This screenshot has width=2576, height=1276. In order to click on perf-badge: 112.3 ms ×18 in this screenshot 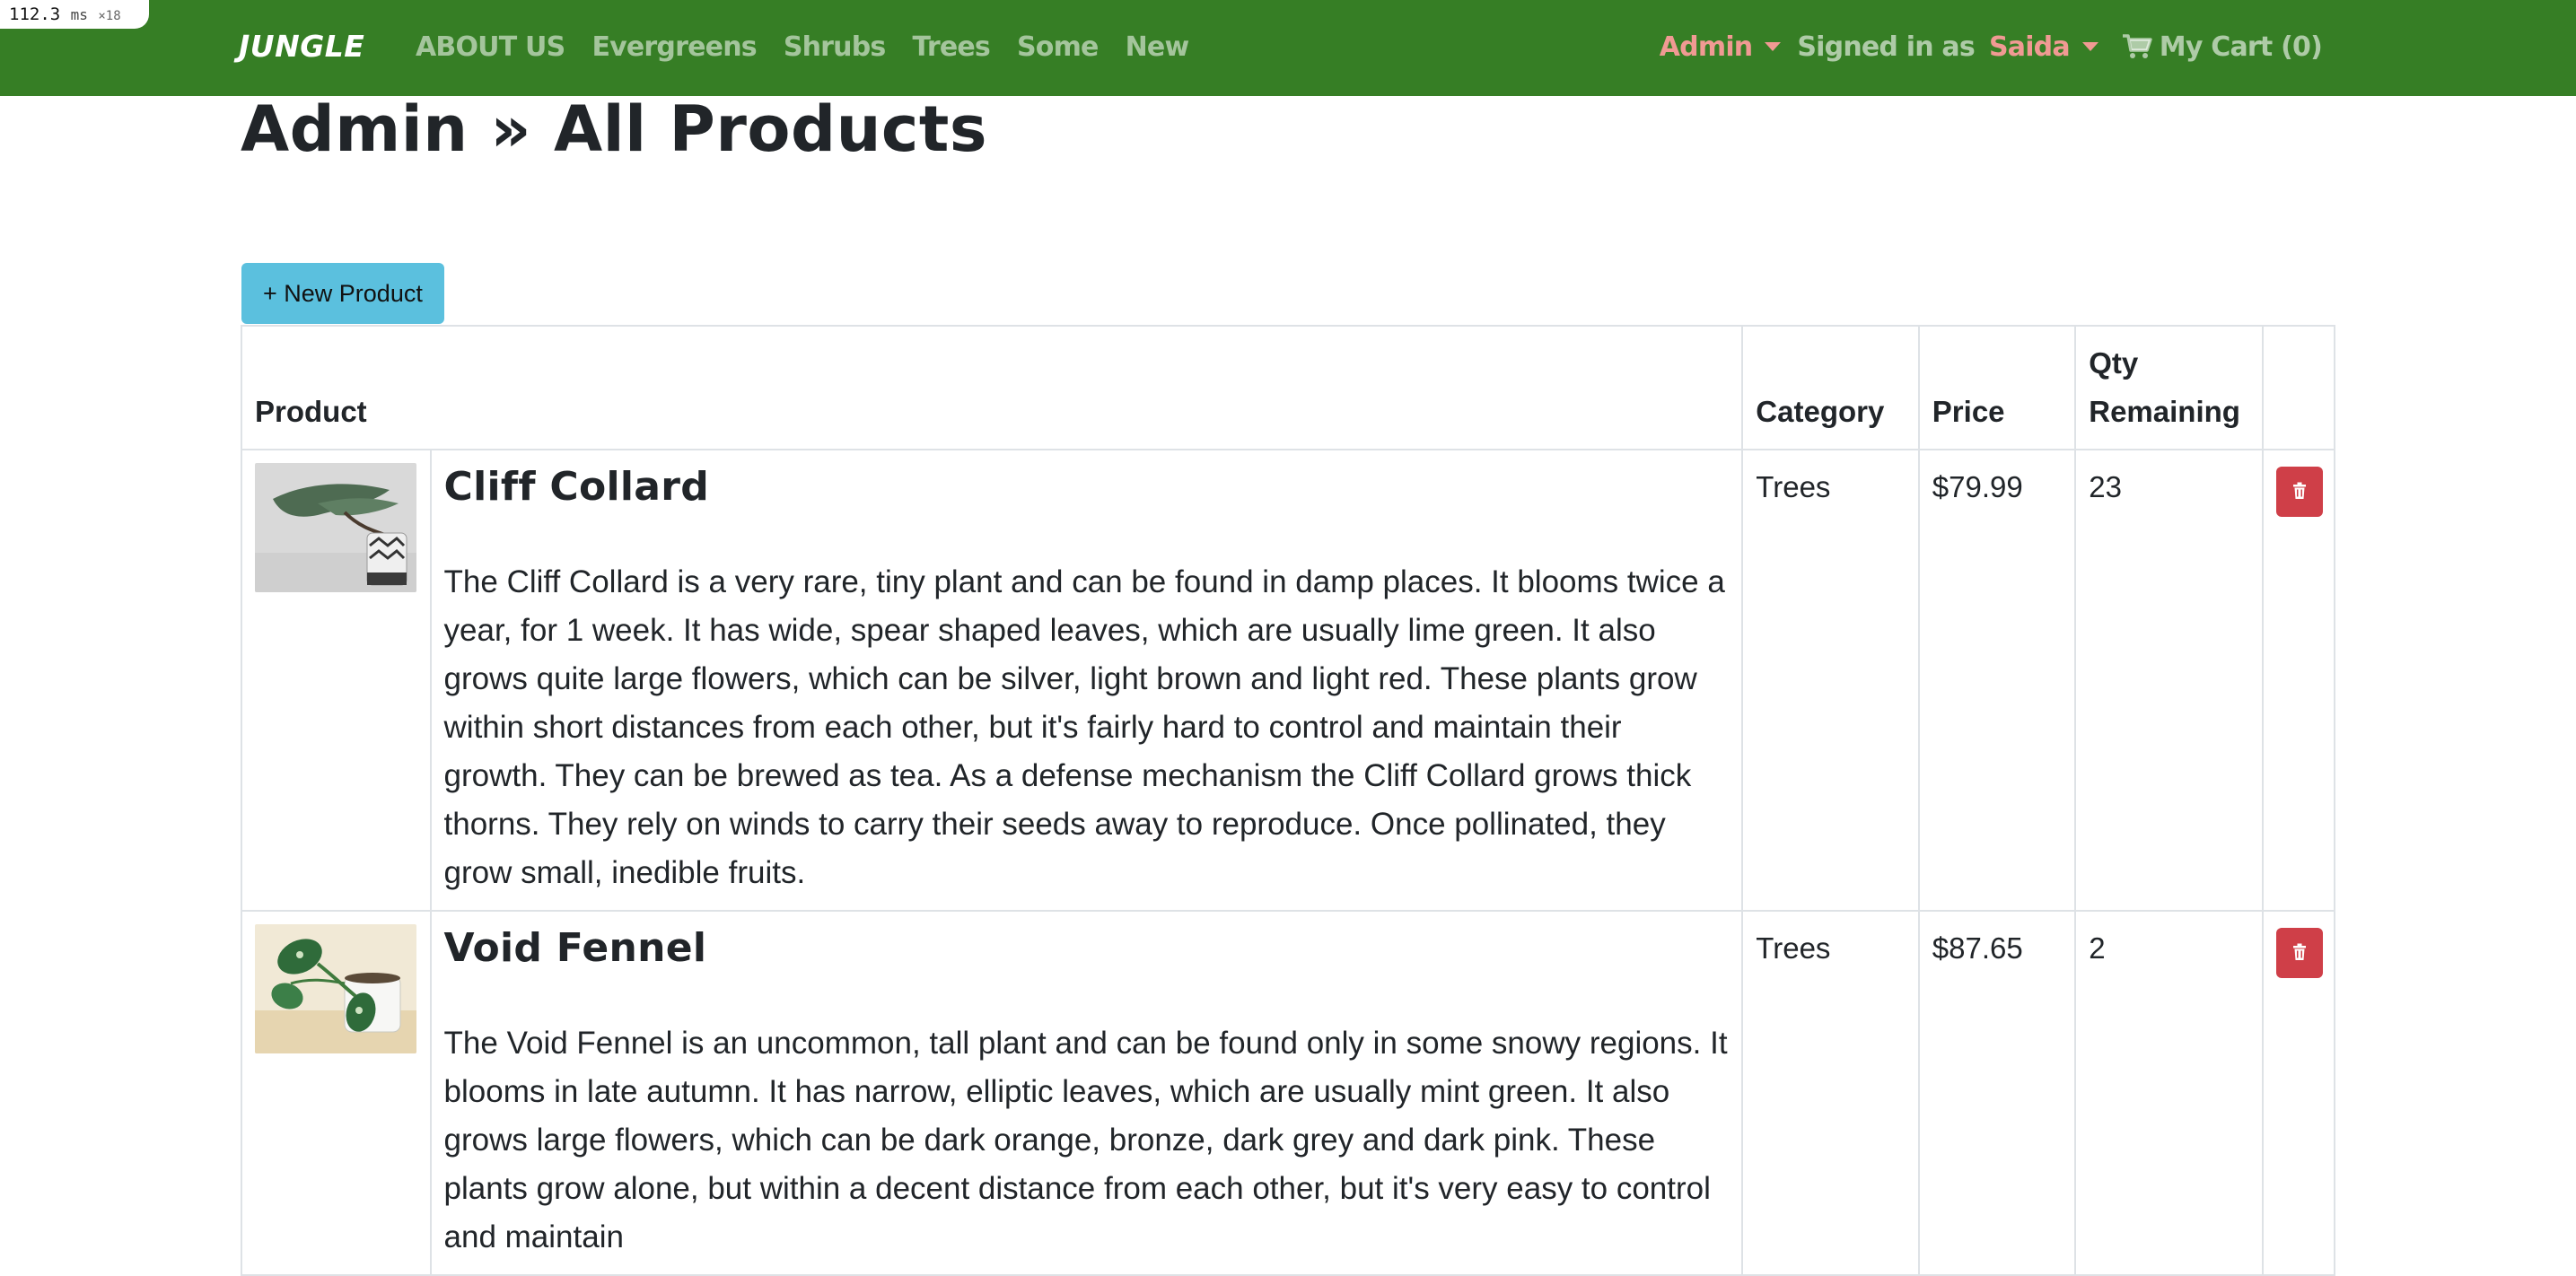, I will do `click(74, 14)`.